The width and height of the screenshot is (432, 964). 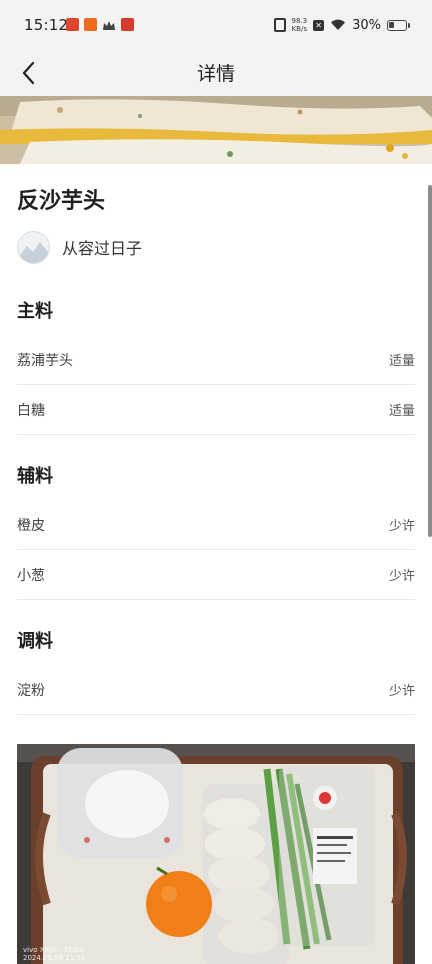 What do you see at coordinates (366, 25) in the screenshot?
I see `battery-percent: 30%` at bounding box center [366, 25].